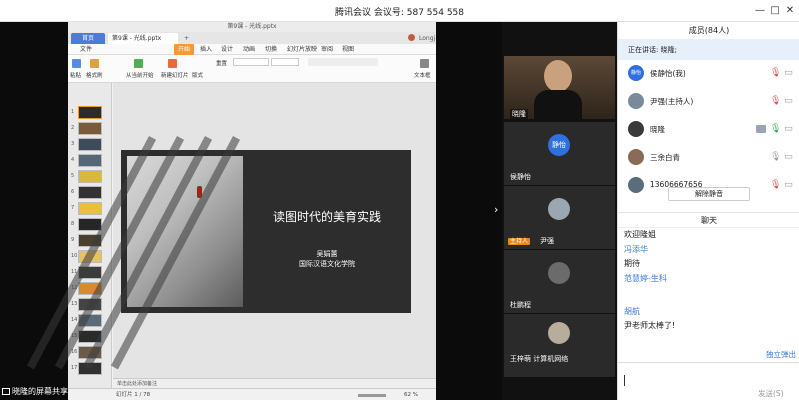 The image size is (799, 400). Describe the element at coordinates (399, 13) in the screenshot. I see `meeting-title: 腾讯会议 会议号: 587 554 558` at that location.